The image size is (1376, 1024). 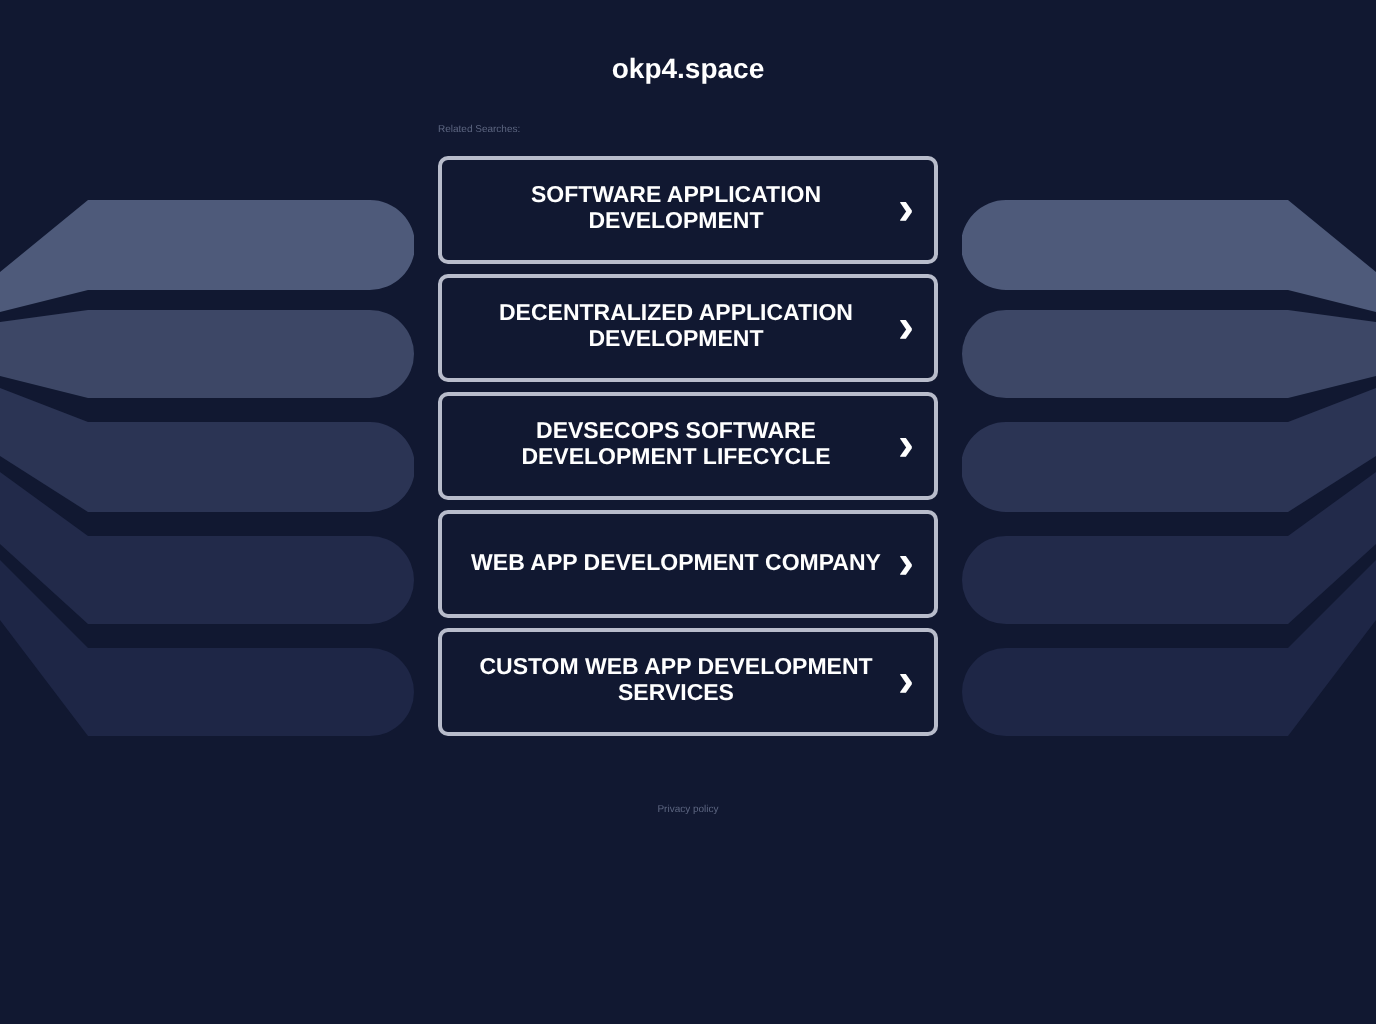 I want to click on search-link: DECENTRALIZED APPLICATION DEVELOPMENT ›, so click(x=688, y=328).